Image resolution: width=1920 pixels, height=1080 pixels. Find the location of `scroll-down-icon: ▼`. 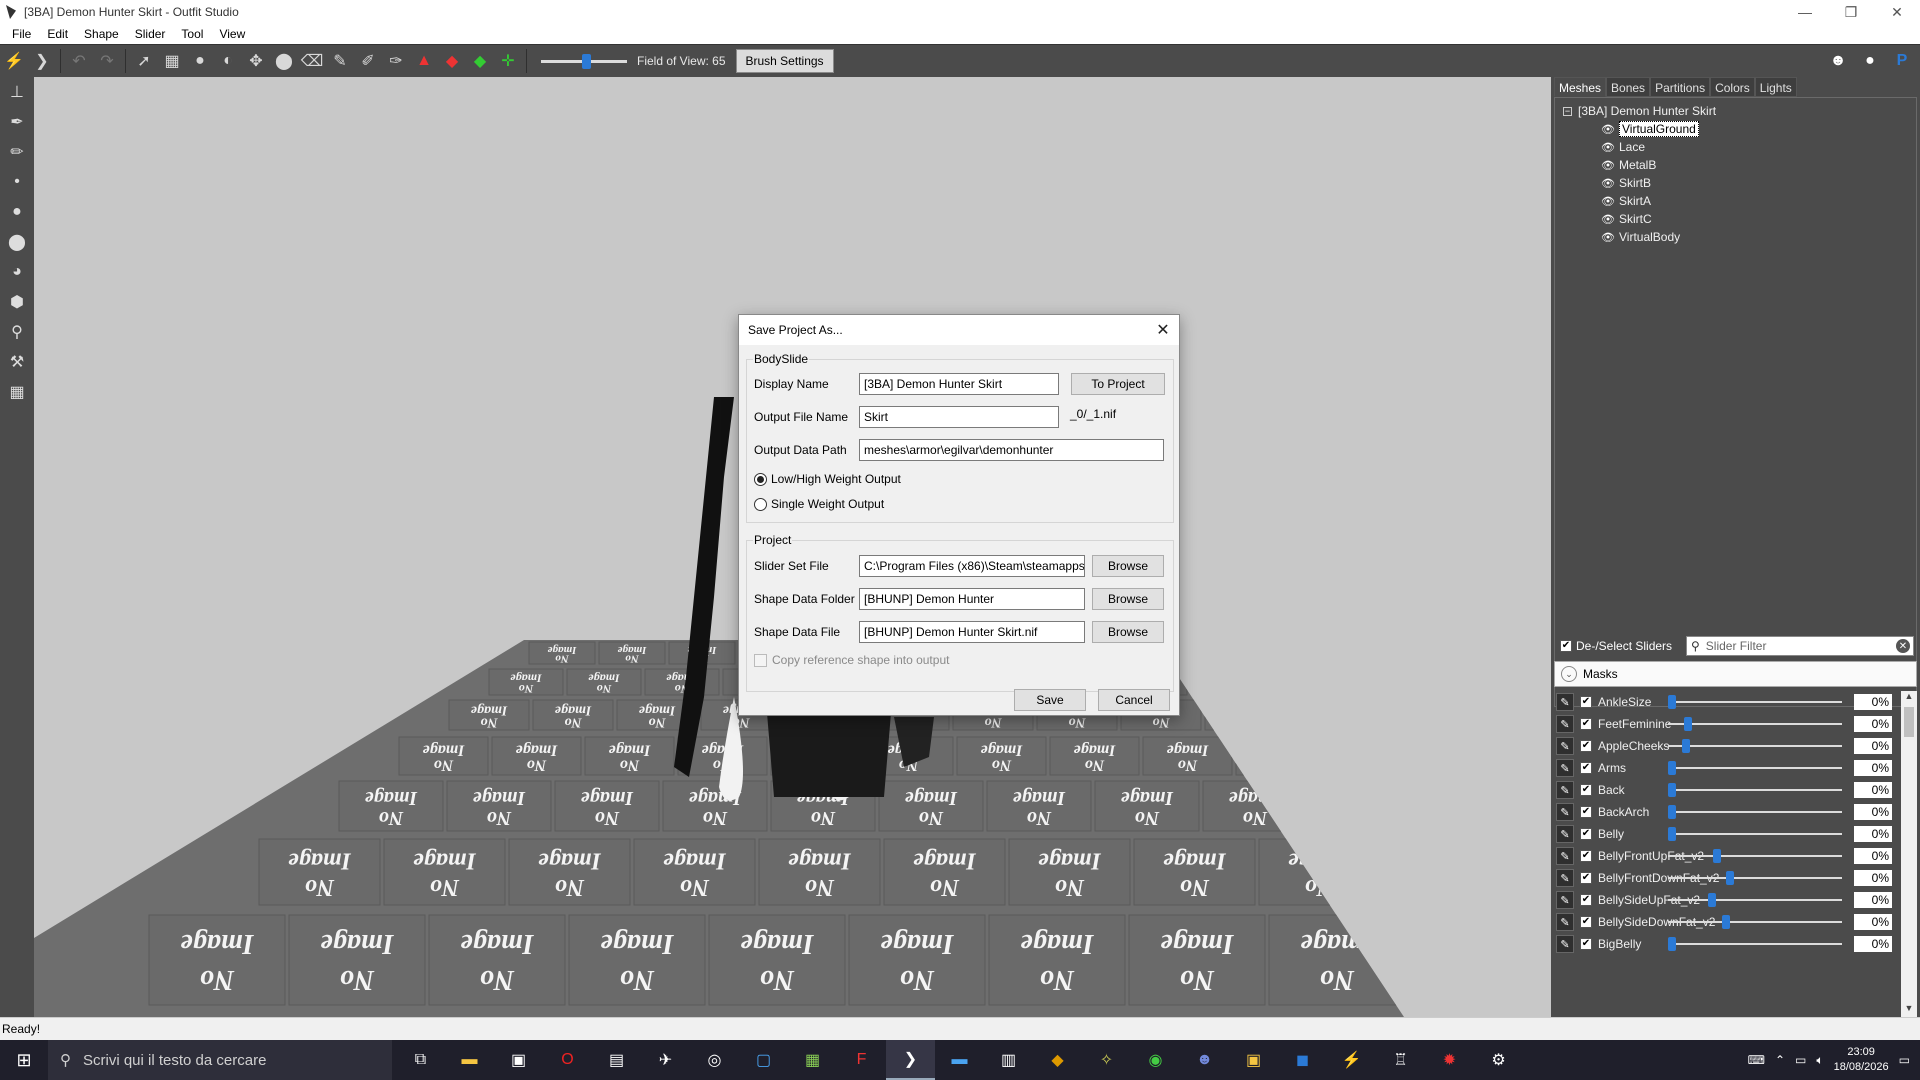

scroll-down-icon: ▼ is located at coordinates (1909, 1010).